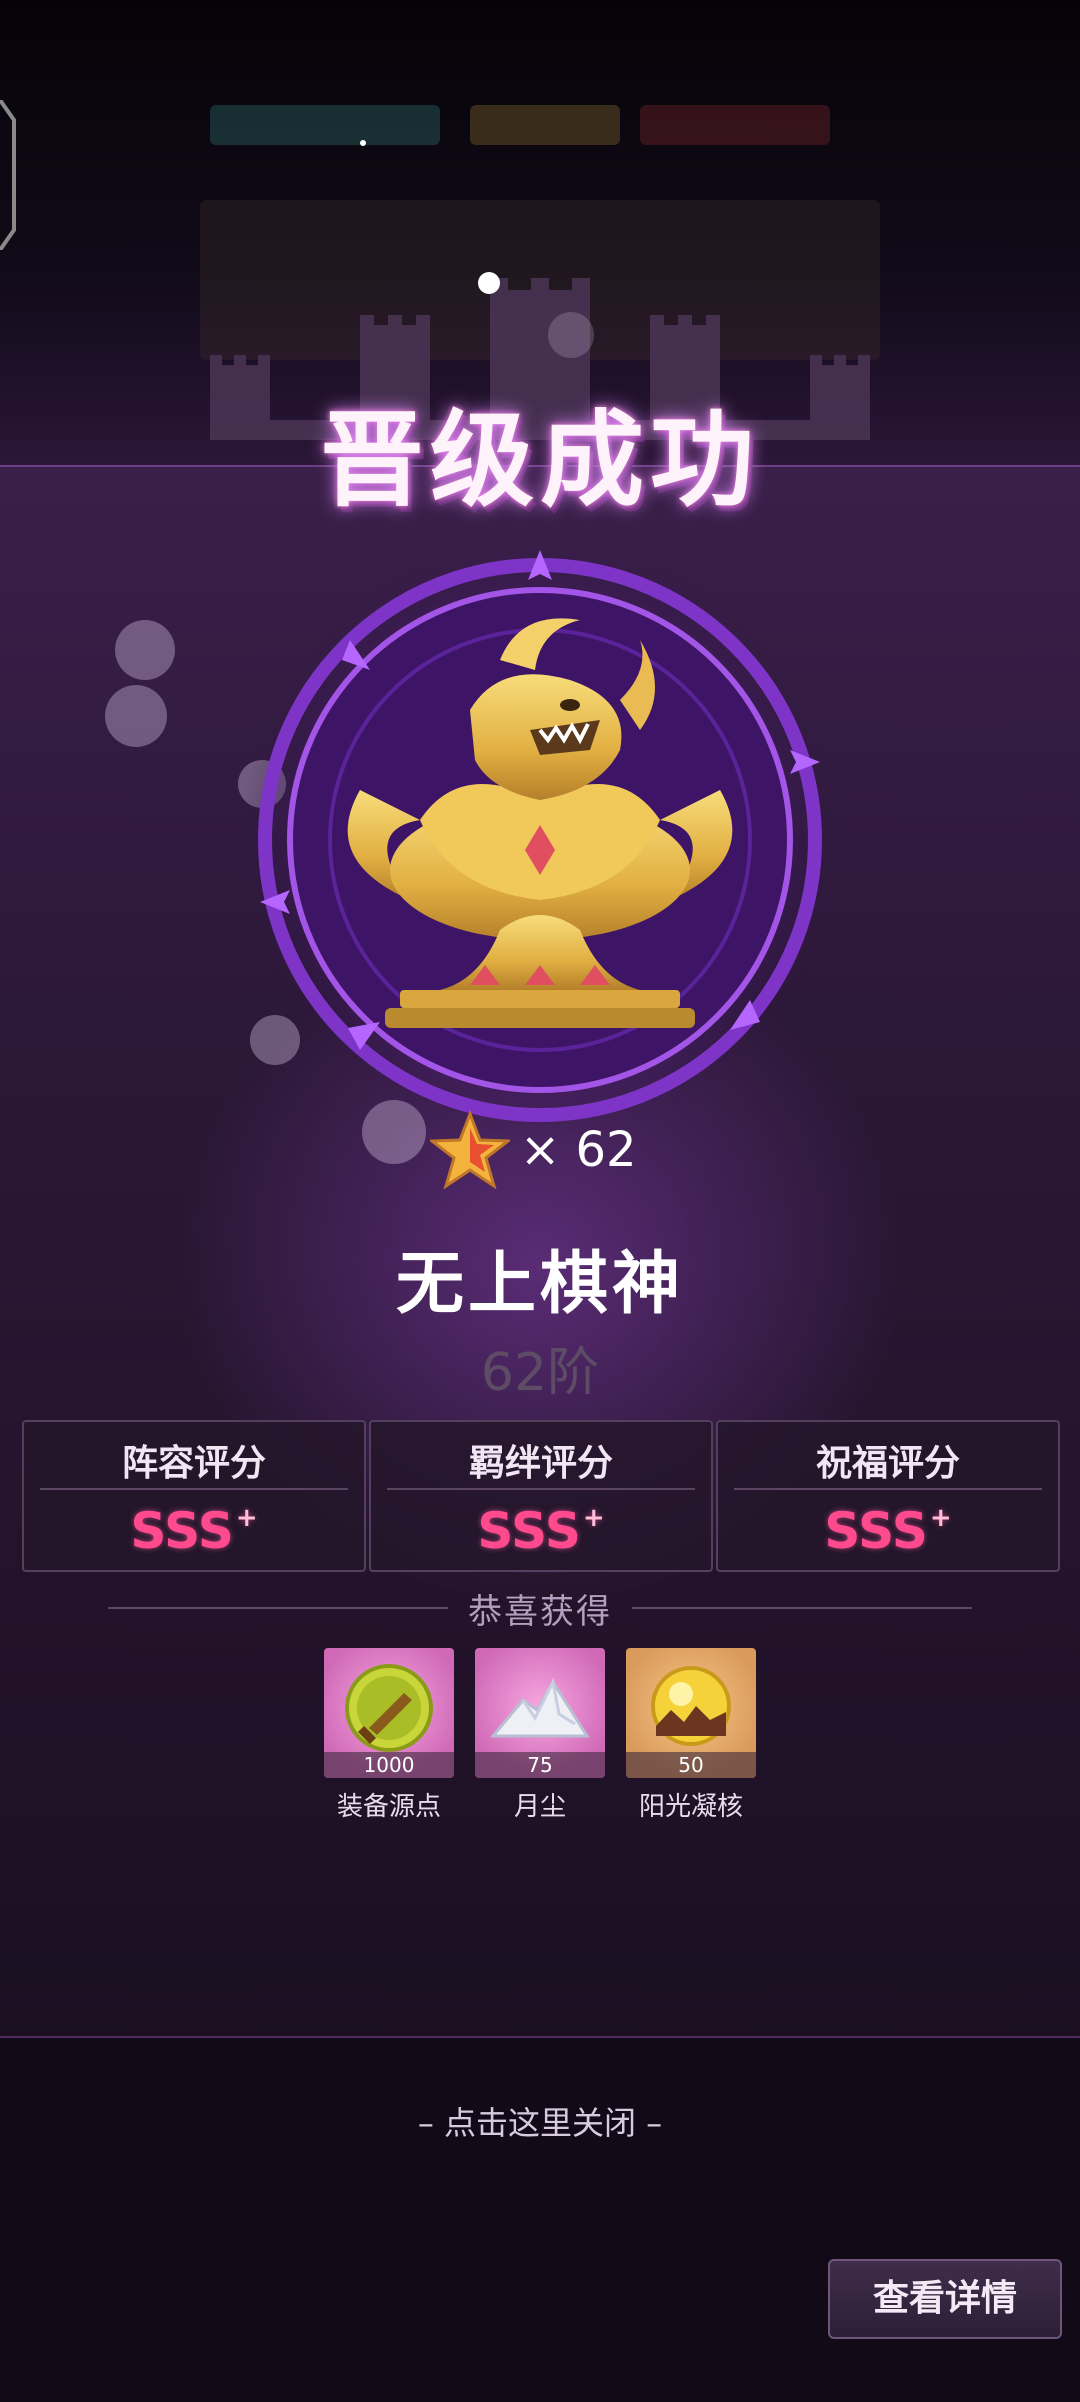 The image size is (1080, 2402). I want to click on star-count-value: × 62, so click(578, 1150).